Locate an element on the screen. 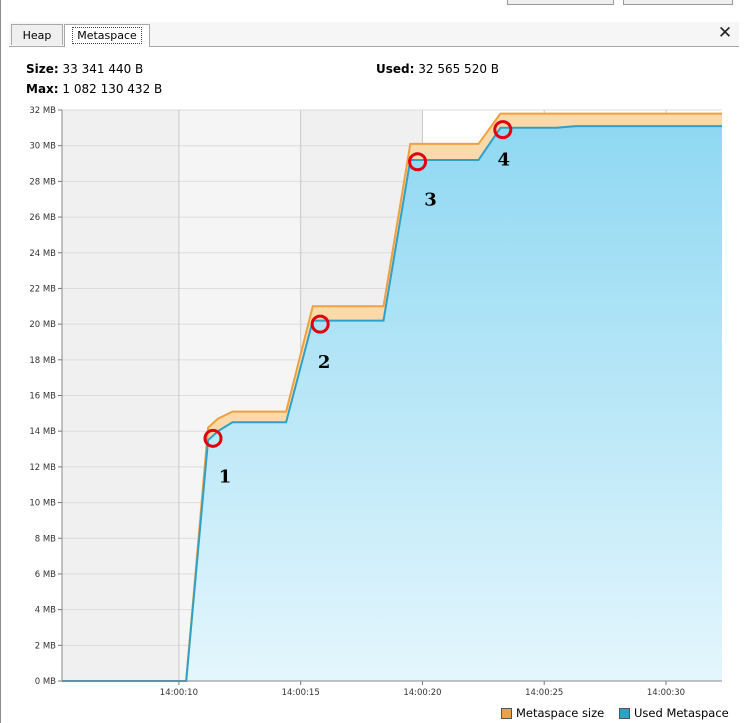  max-value: 1 082 130 432 B is located at coordinates (112, 89).